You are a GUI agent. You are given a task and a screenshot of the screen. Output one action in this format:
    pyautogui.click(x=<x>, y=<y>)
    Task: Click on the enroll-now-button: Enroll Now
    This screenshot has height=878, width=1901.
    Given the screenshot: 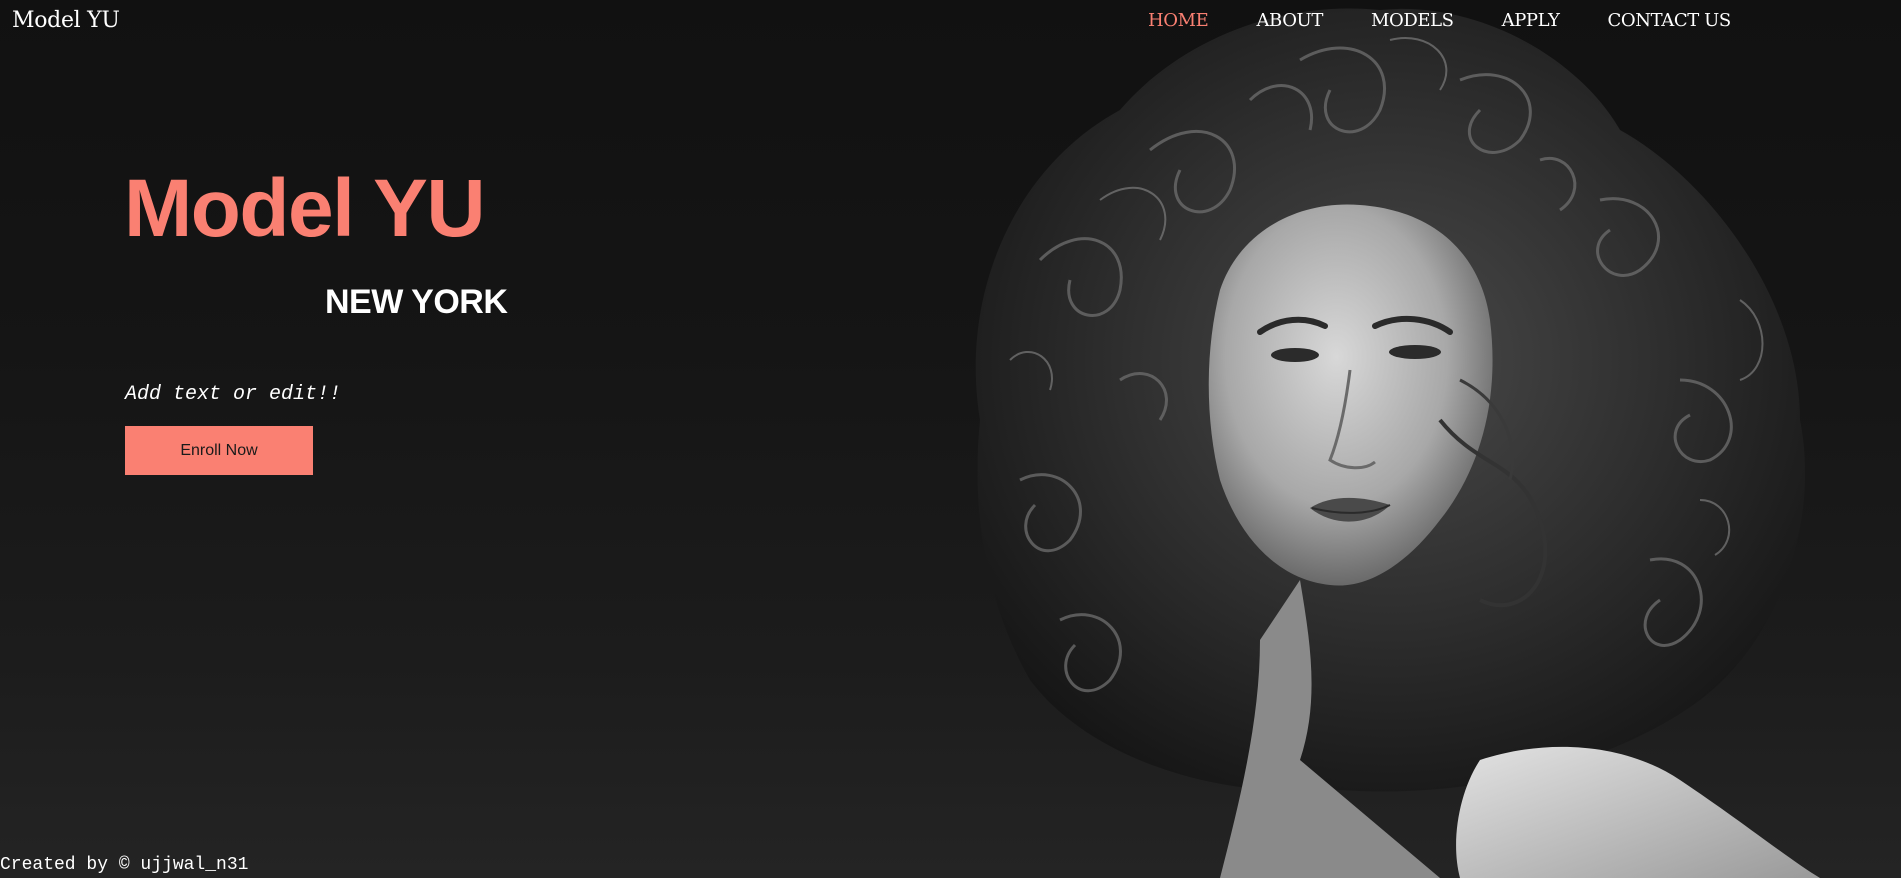 What is the action you would take?
    pyautogui.click(x=219, y=450)
    